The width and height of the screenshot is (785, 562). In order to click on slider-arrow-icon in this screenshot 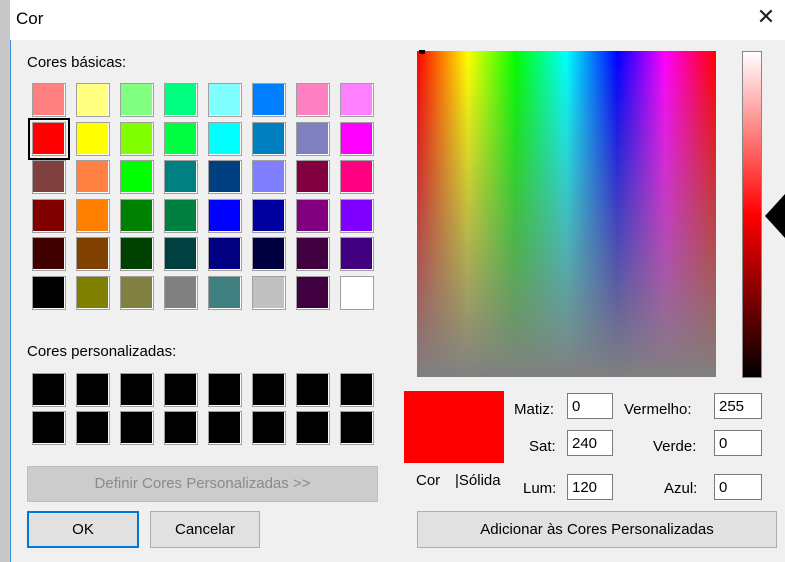, I will do `click(775, 216)`.